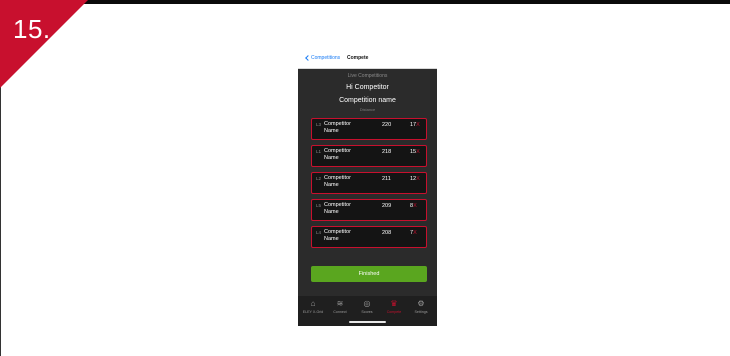 The height and width of the screenshot is (356, 730). What do you see at coordinates (394, 312) in the screenshot?
I see `tab-label: Compete` at bounding box center [394, 312].